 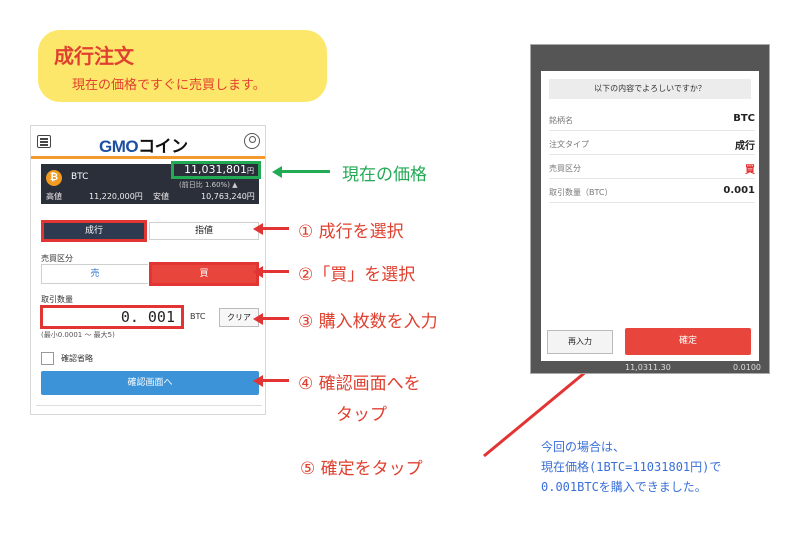 What do you see at coordinates (747, 367) in the screenshot?
I see `background-value: 0.0100` at bounding box center [747, 367].